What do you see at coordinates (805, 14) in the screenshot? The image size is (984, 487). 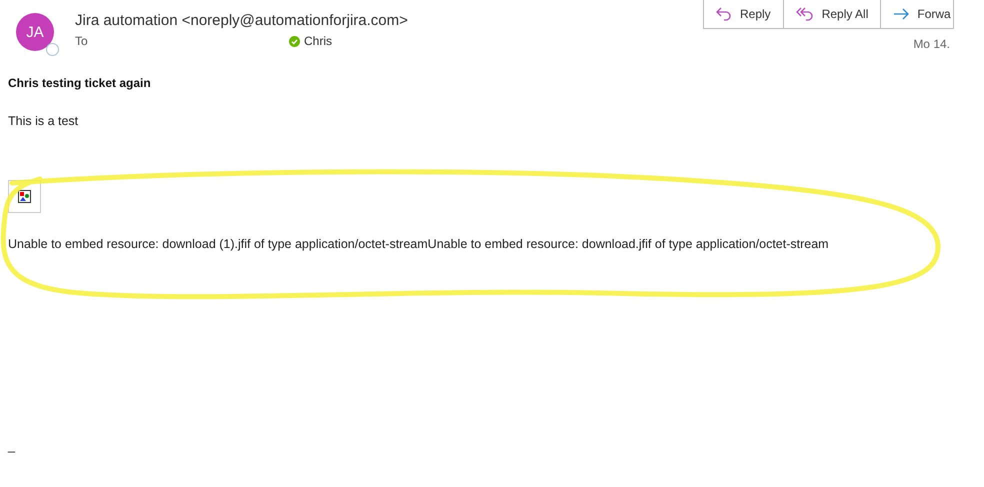 I see `reply-all-icon` at bounding box center [805, 14].